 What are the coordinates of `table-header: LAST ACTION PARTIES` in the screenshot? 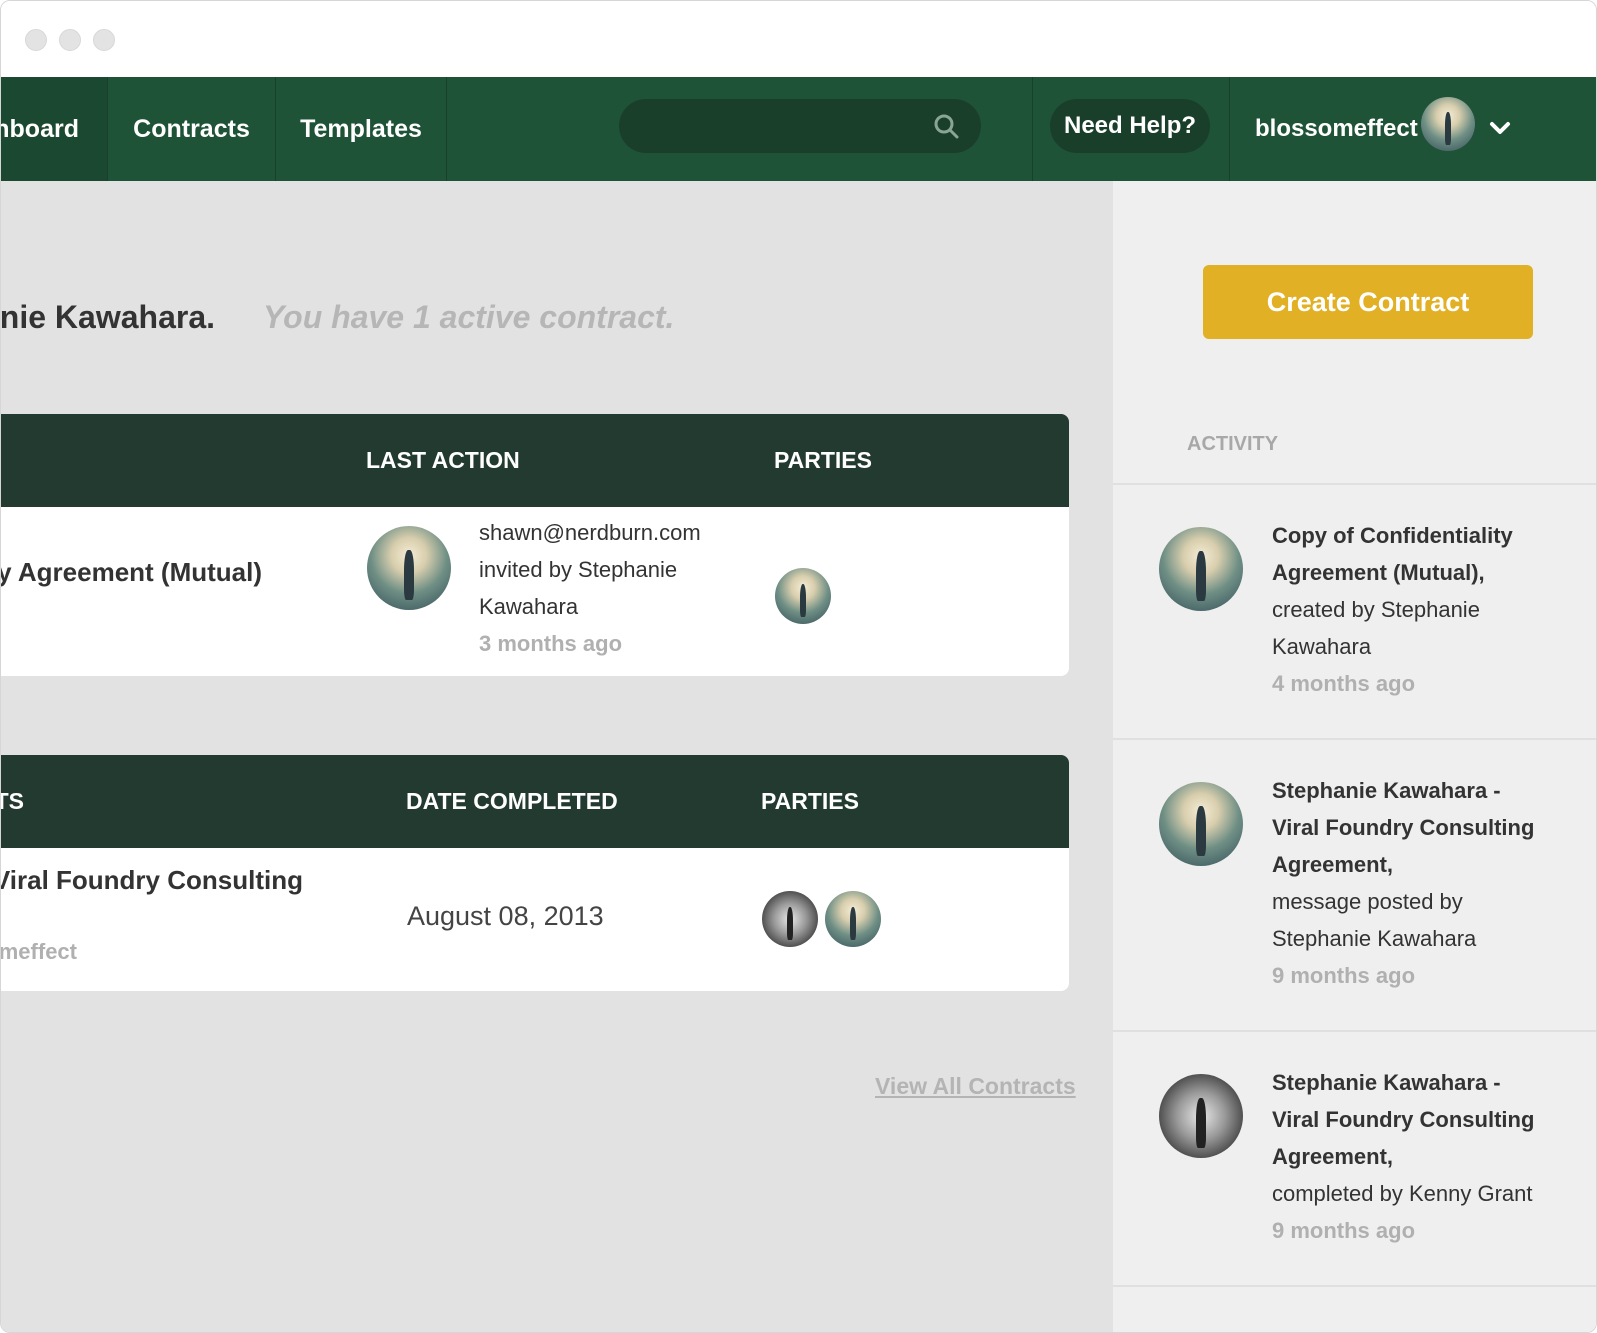 It's located at (535, 460).